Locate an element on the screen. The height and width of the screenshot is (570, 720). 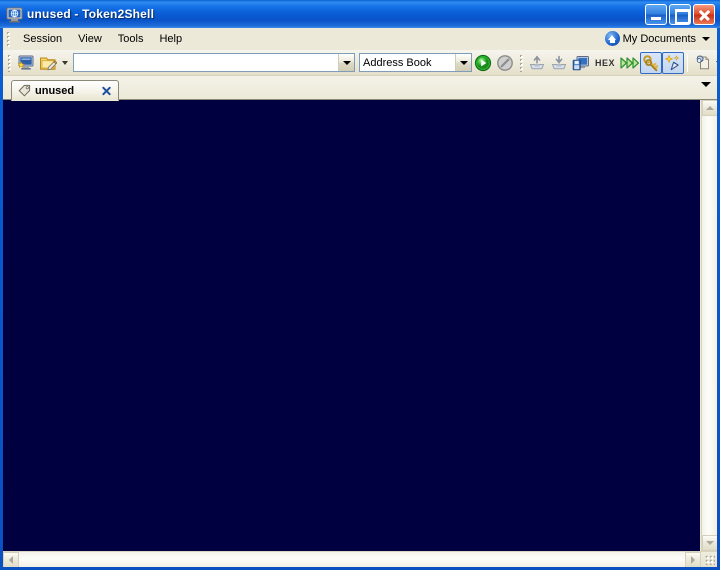
terminal-globe-icon is located at coordinates (14, 14).